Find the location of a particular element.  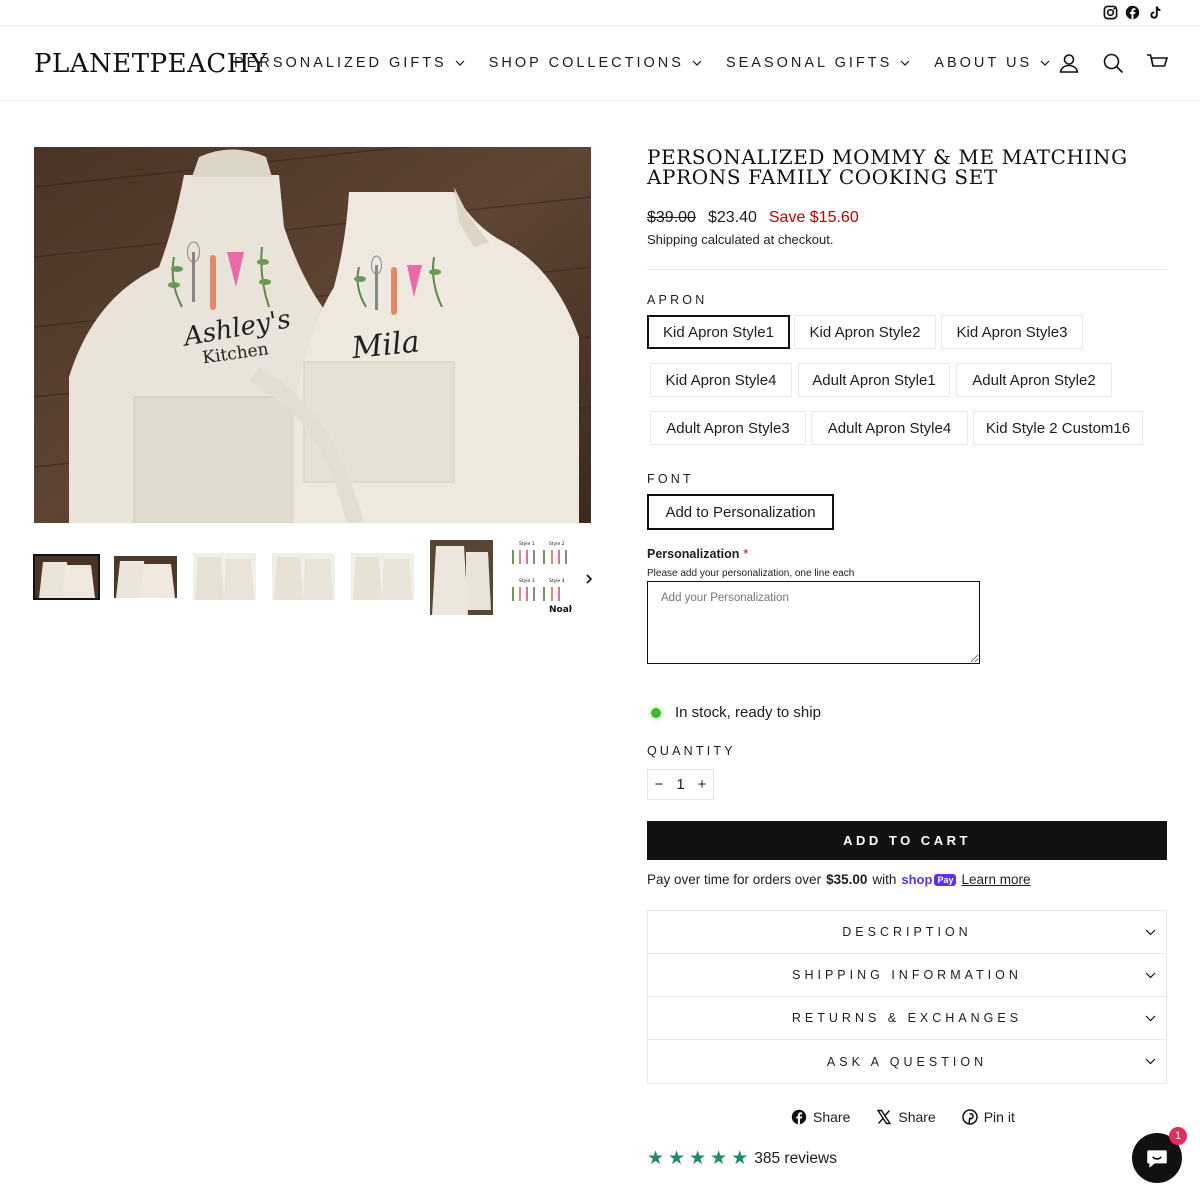

nav-personalized-gifts: PERSONALIZED GIFTS is located at coordinates (349, 63).